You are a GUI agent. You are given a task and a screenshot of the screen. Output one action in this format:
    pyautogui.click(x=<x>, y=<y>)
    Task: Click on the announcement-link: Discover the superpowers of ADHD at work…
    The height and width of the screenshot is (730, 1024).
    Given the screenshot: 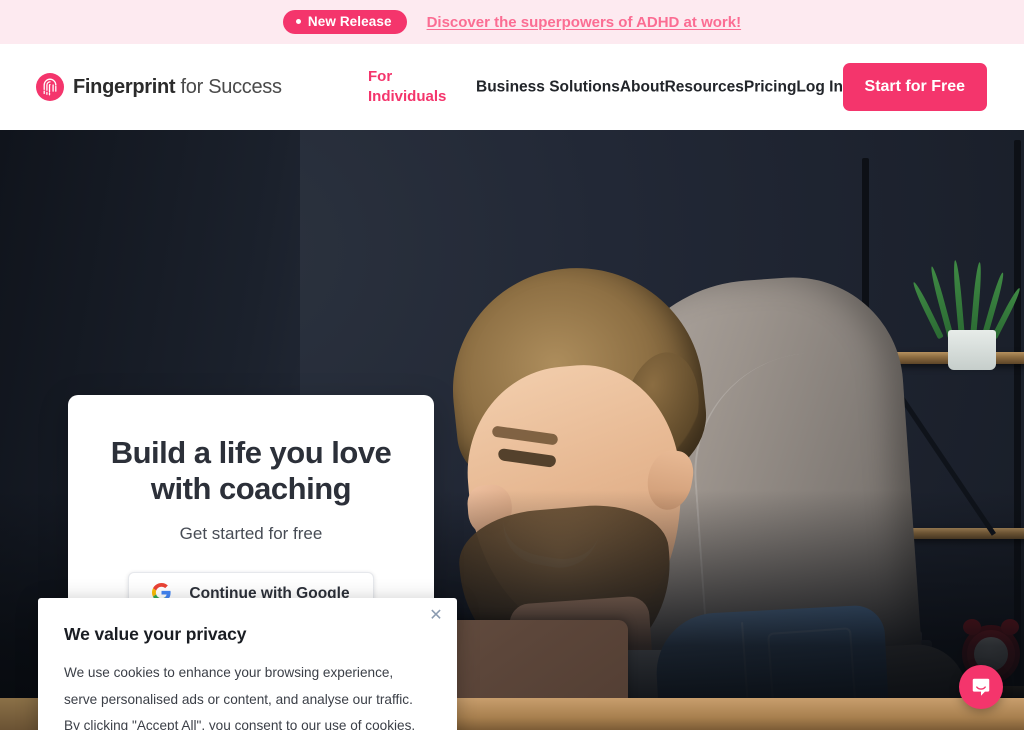 What is the action you would take?
    pyautogui.click(x=584, y=22)
    